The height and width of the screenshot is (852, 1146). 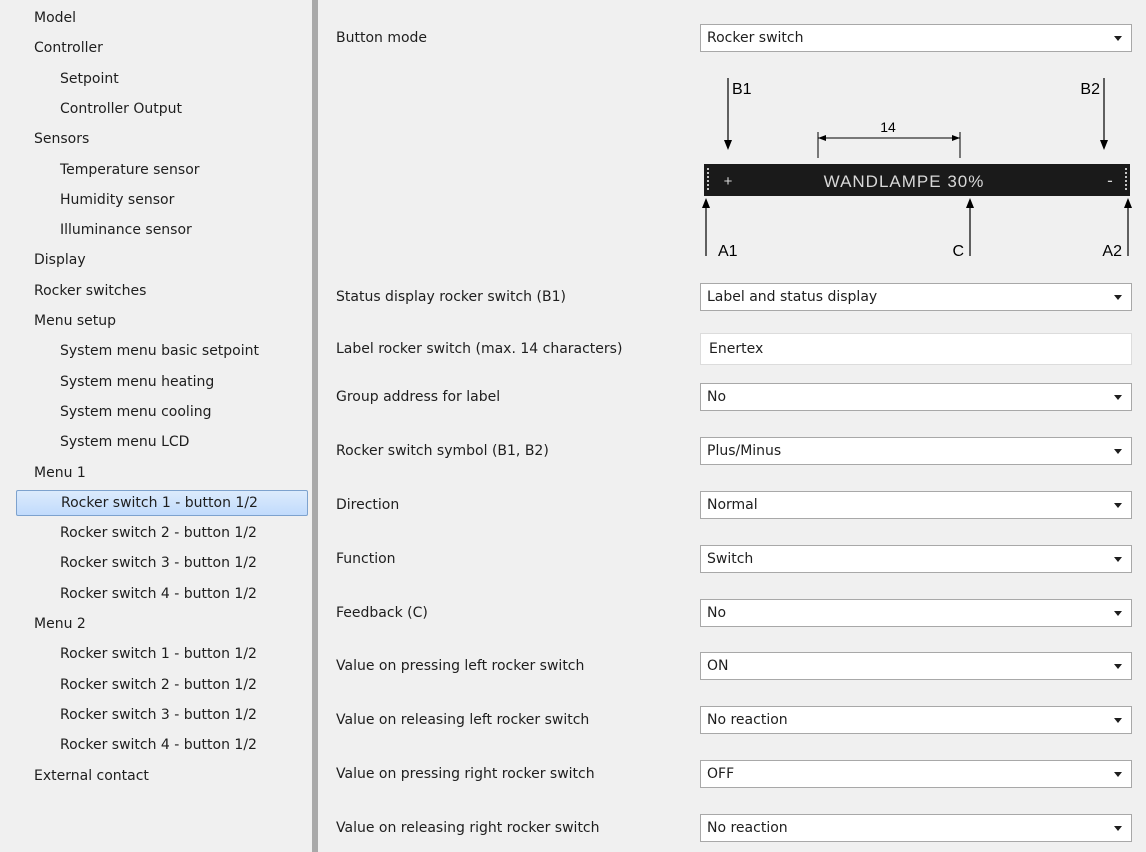 I want to click on release-right-label: Value on releasing right rocker switch, so click(x=468, y=828).